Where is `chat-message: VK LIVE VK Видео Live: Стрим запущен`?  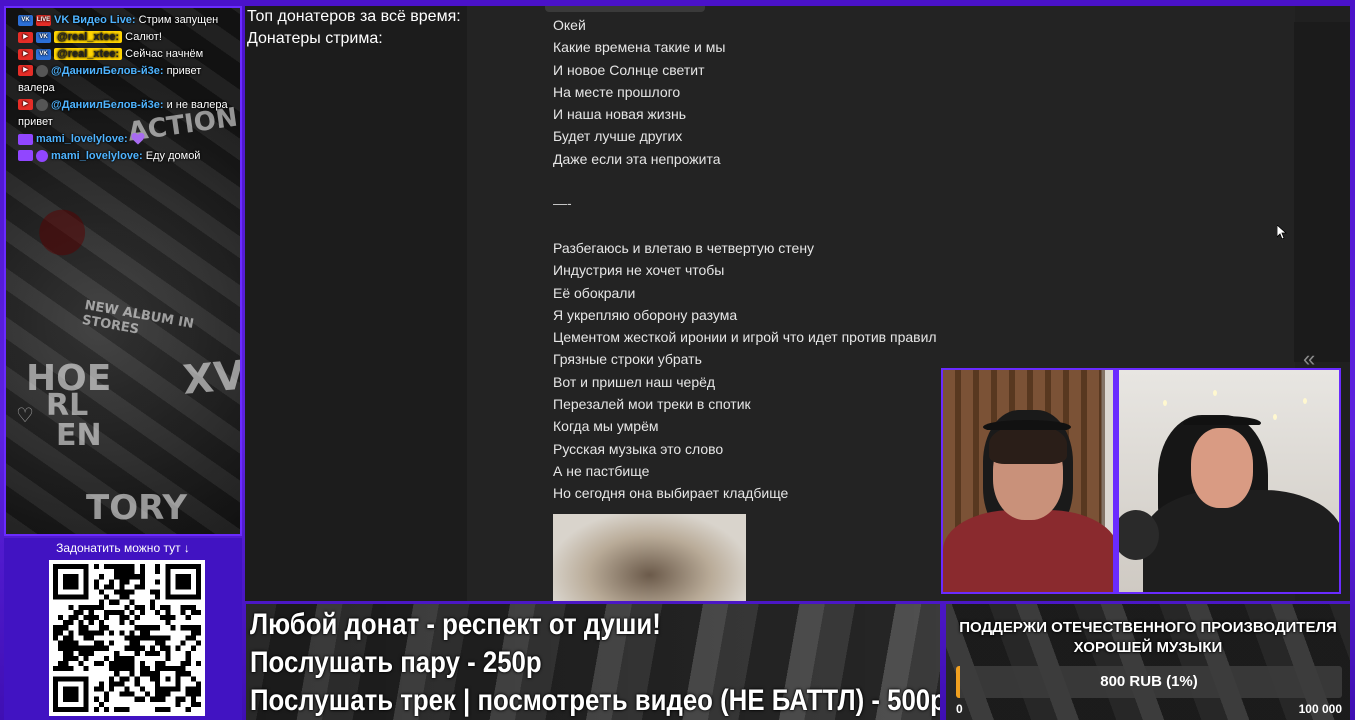 chat-message: VK LIVE VK Видео Live: Стрим запущен is located at coordinates (127, 20).